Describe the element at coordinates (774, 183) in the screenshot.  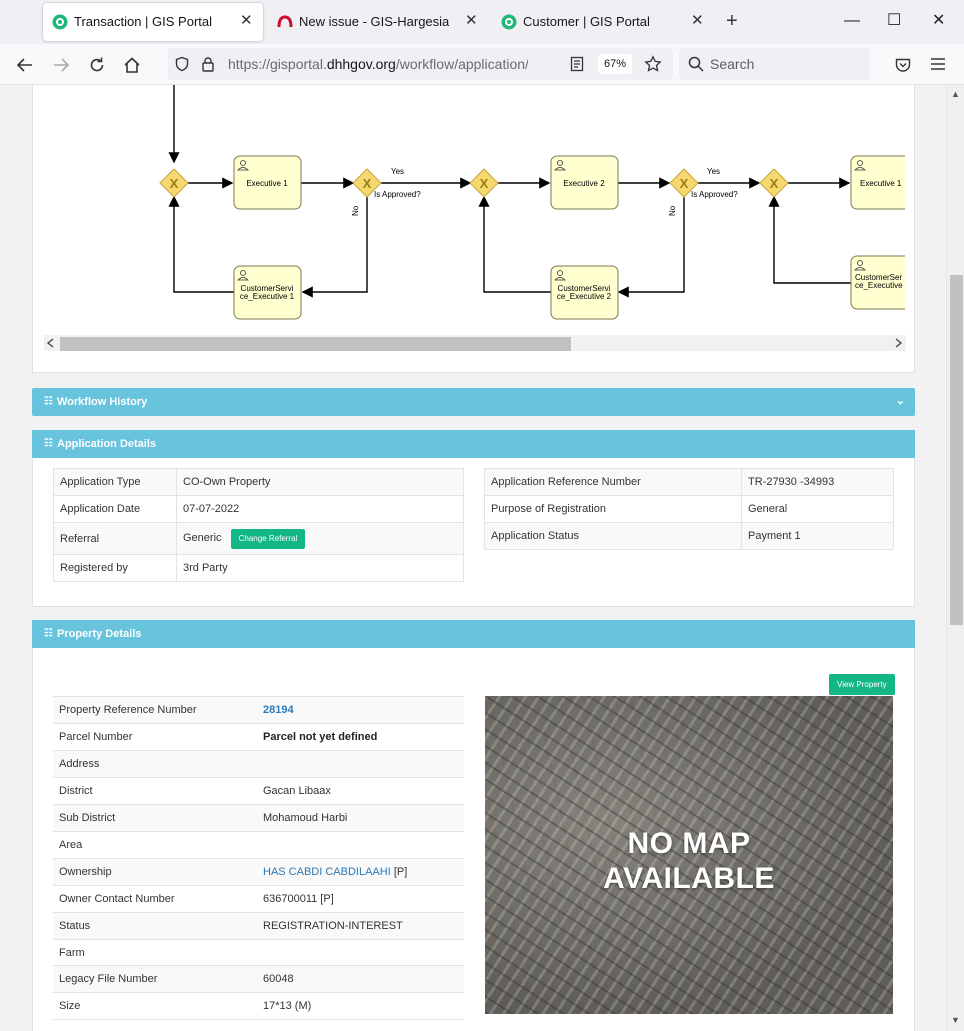
I see `gateway-5: X` at that location.